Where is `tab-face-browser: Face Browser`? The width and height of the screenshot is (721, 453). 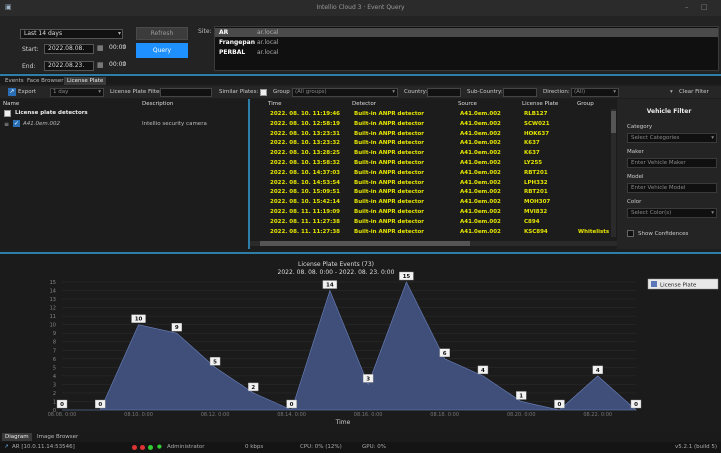
tab-face-browser: Face Browser is located at coordinates (45, 81).